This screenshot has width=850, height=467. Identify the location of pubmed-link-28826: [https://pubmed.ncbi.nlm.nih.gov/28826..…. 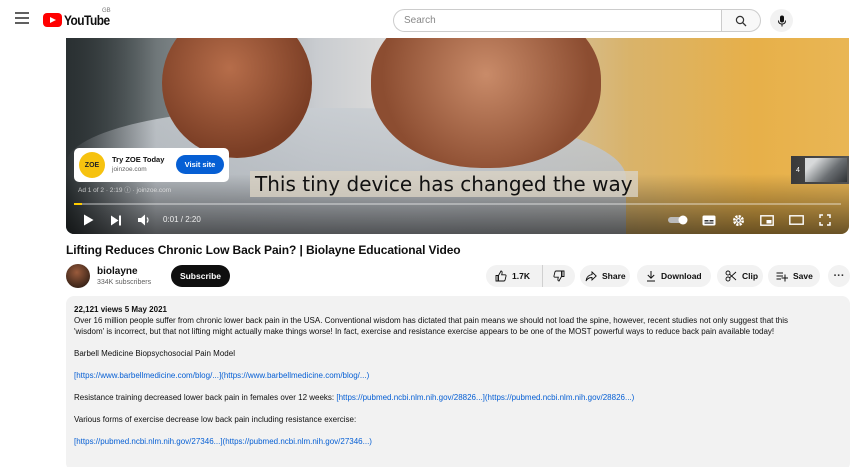
(485, 397).